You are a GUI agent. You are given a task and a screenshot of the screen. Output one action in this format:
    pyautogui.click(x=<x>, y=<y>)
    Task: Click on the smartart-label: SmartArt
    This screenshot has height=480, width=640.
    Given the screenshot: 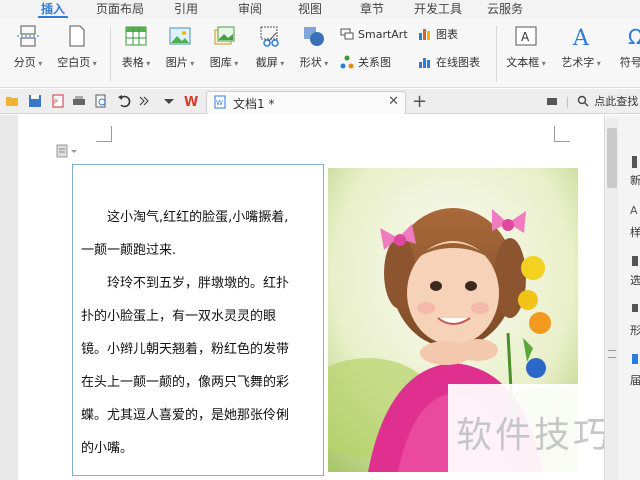 What is the action you would take?
    pyautogui.click(x=383, y=34)
    